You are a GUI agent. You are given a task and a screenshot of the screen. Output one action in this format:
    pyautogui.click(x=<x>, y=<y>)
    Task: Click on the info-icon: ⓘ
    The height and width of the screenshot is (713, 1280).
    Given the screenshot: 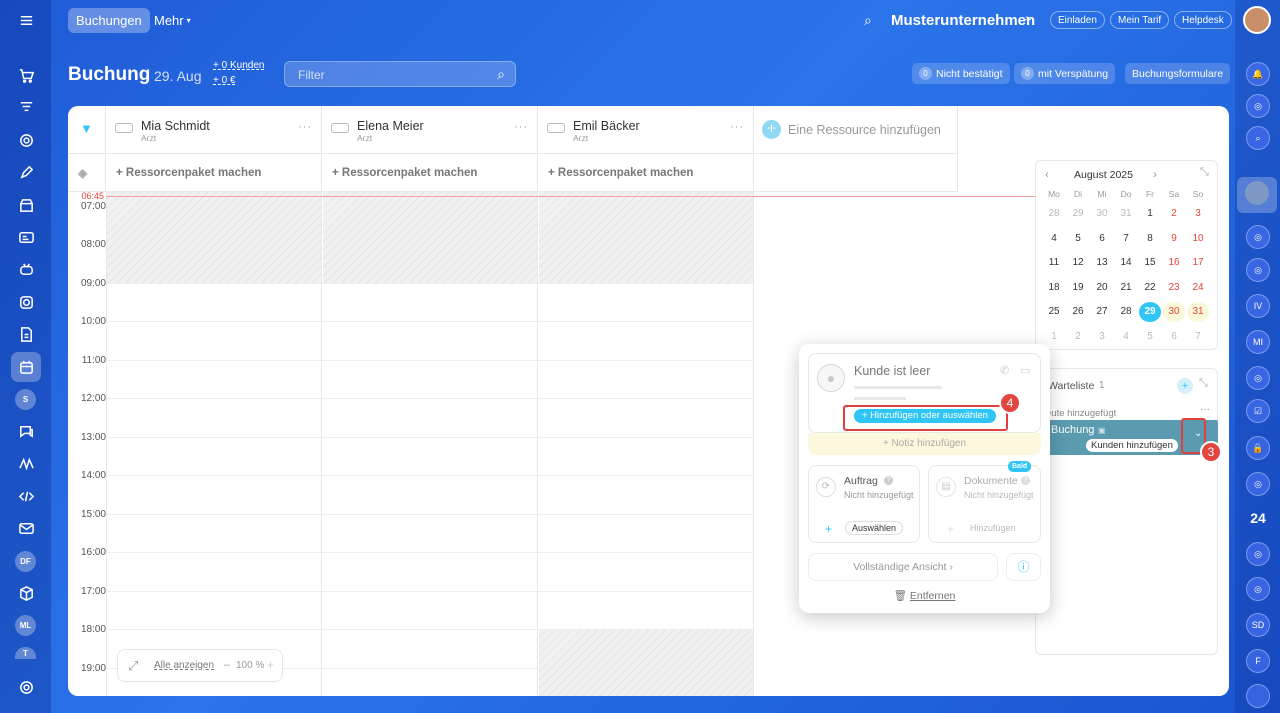 What is the action you would take?
    pyautogui.click(x=1023, y=567)
    